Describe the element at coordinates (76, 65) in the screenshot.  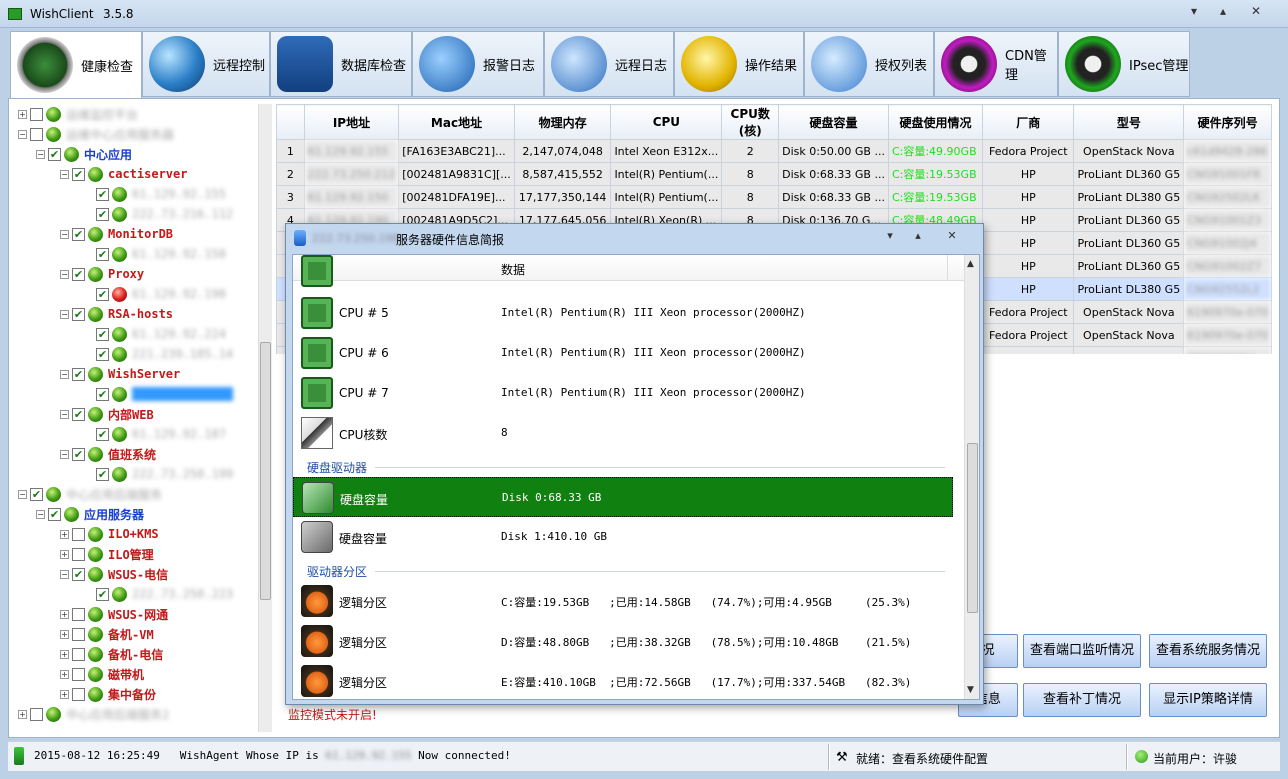
I see `tab-health-check: 健康检查` at that location.